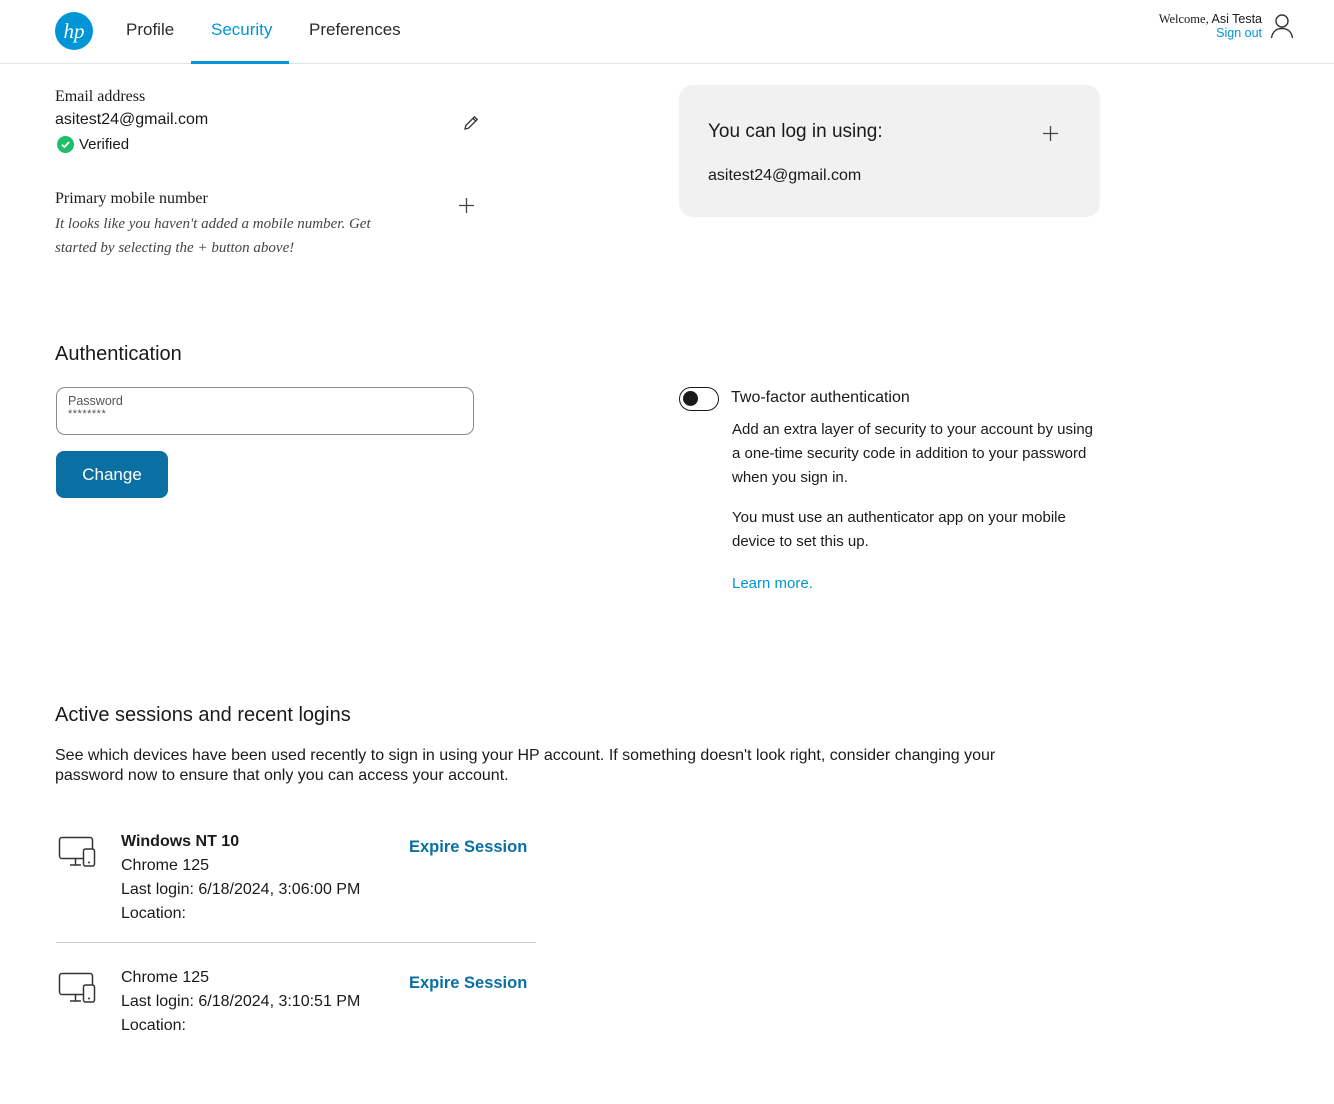 This screenshot has height=1104, width=1334. I want to click on session-os: Windows NT 10, so click(180, 841).